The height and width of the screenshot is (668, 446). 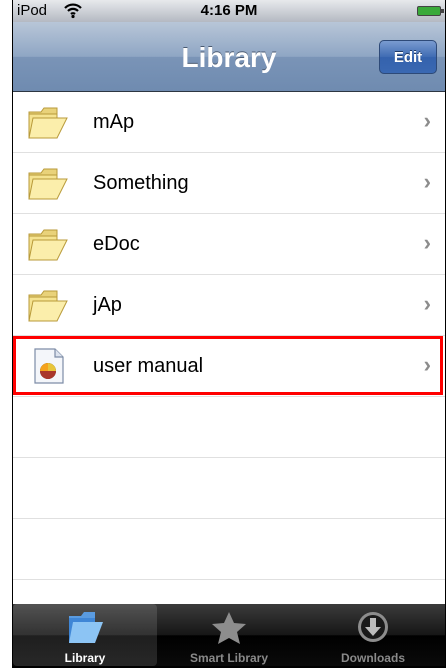 I want to click on tab-bar: Library Smart Library Downloads, so click(x=229, y=635).